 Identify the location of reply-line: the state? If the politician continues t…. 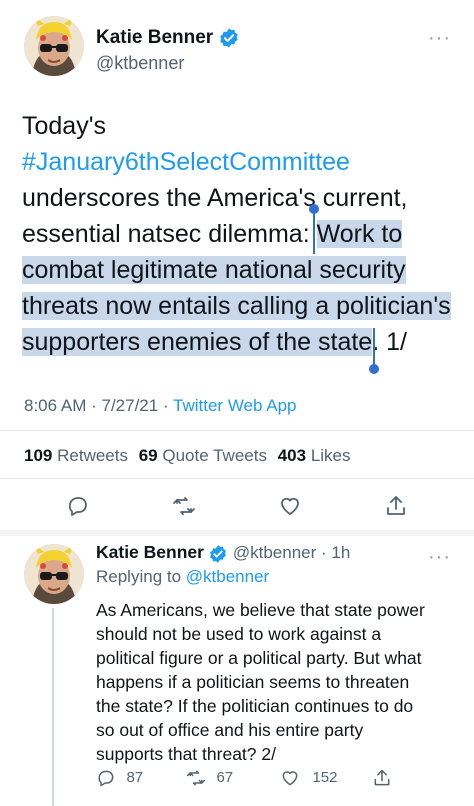
(255, 706).